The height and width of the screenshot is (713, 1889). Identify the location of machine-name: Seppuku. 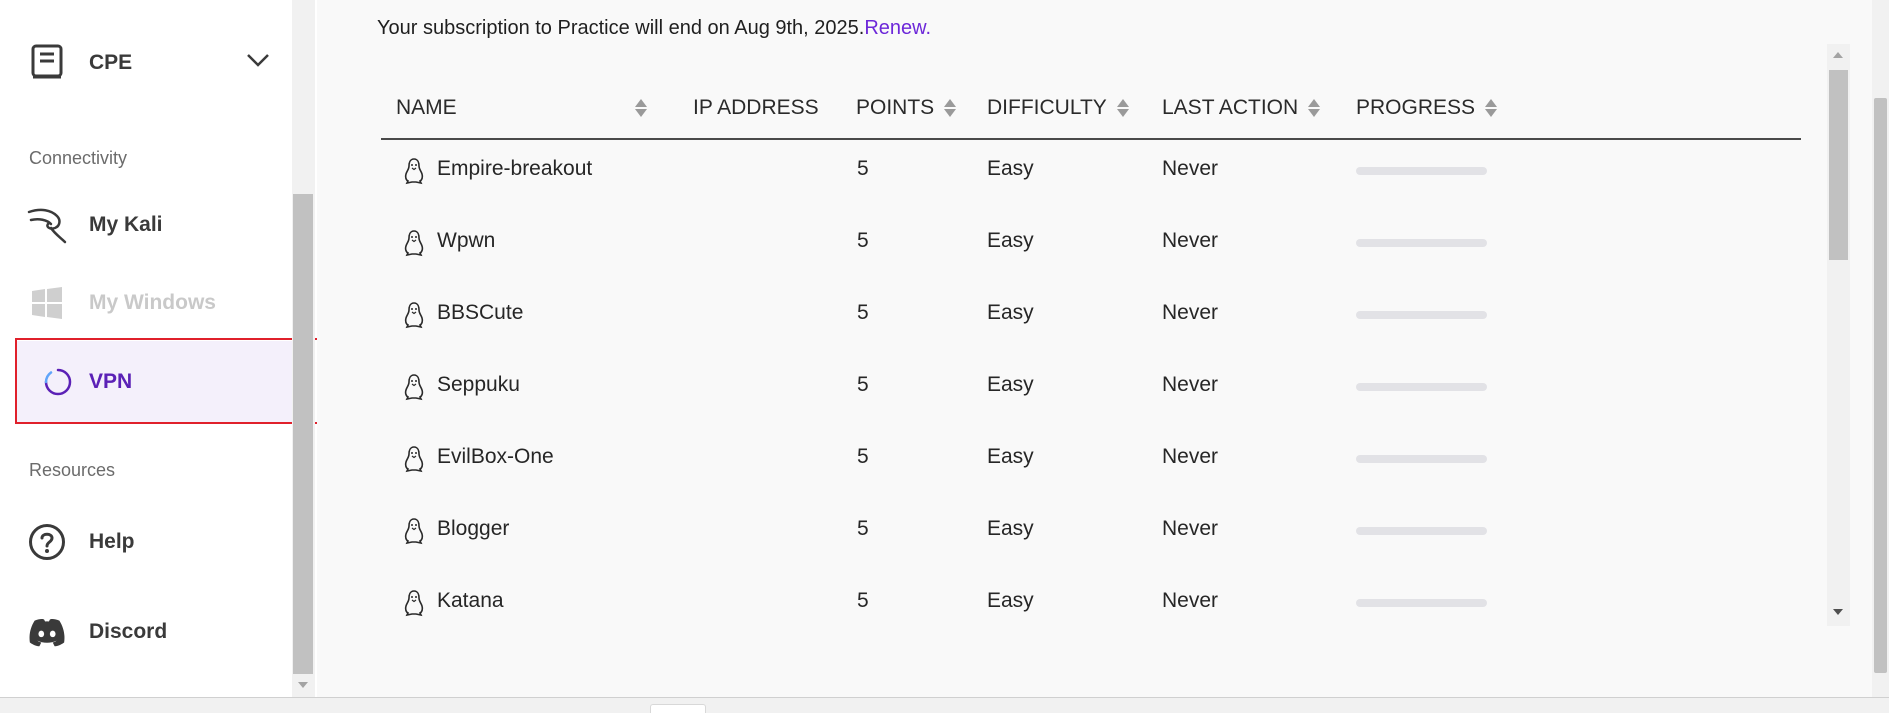
(478, 385).